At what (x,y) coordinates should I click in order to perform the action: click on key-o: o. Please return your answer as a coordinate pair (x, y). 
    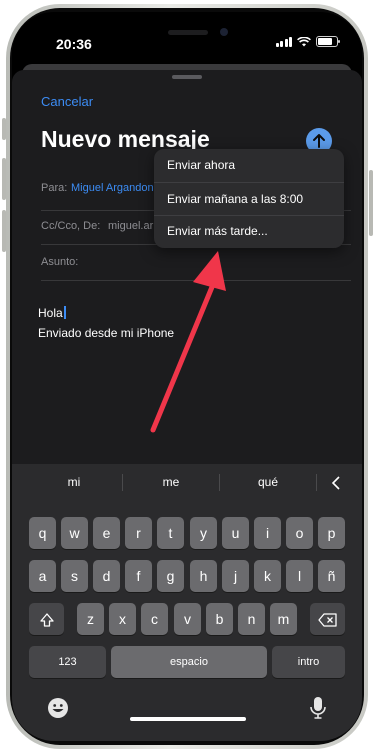
    Looking at the image, I should click on (299, 533).